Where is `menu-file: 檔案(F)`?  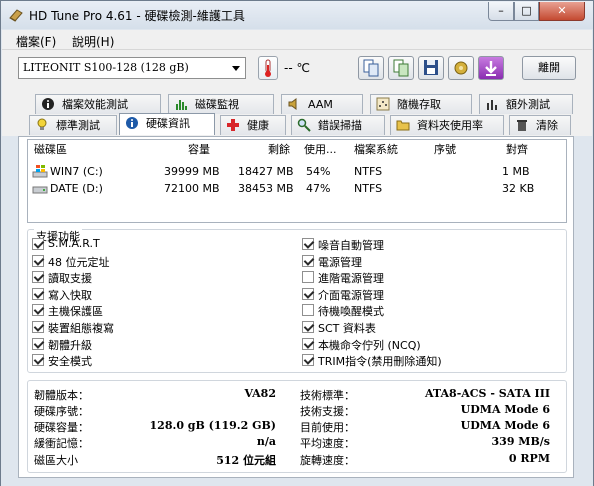 menu-file: 檔案(F) is located at coordinates (36, 41).